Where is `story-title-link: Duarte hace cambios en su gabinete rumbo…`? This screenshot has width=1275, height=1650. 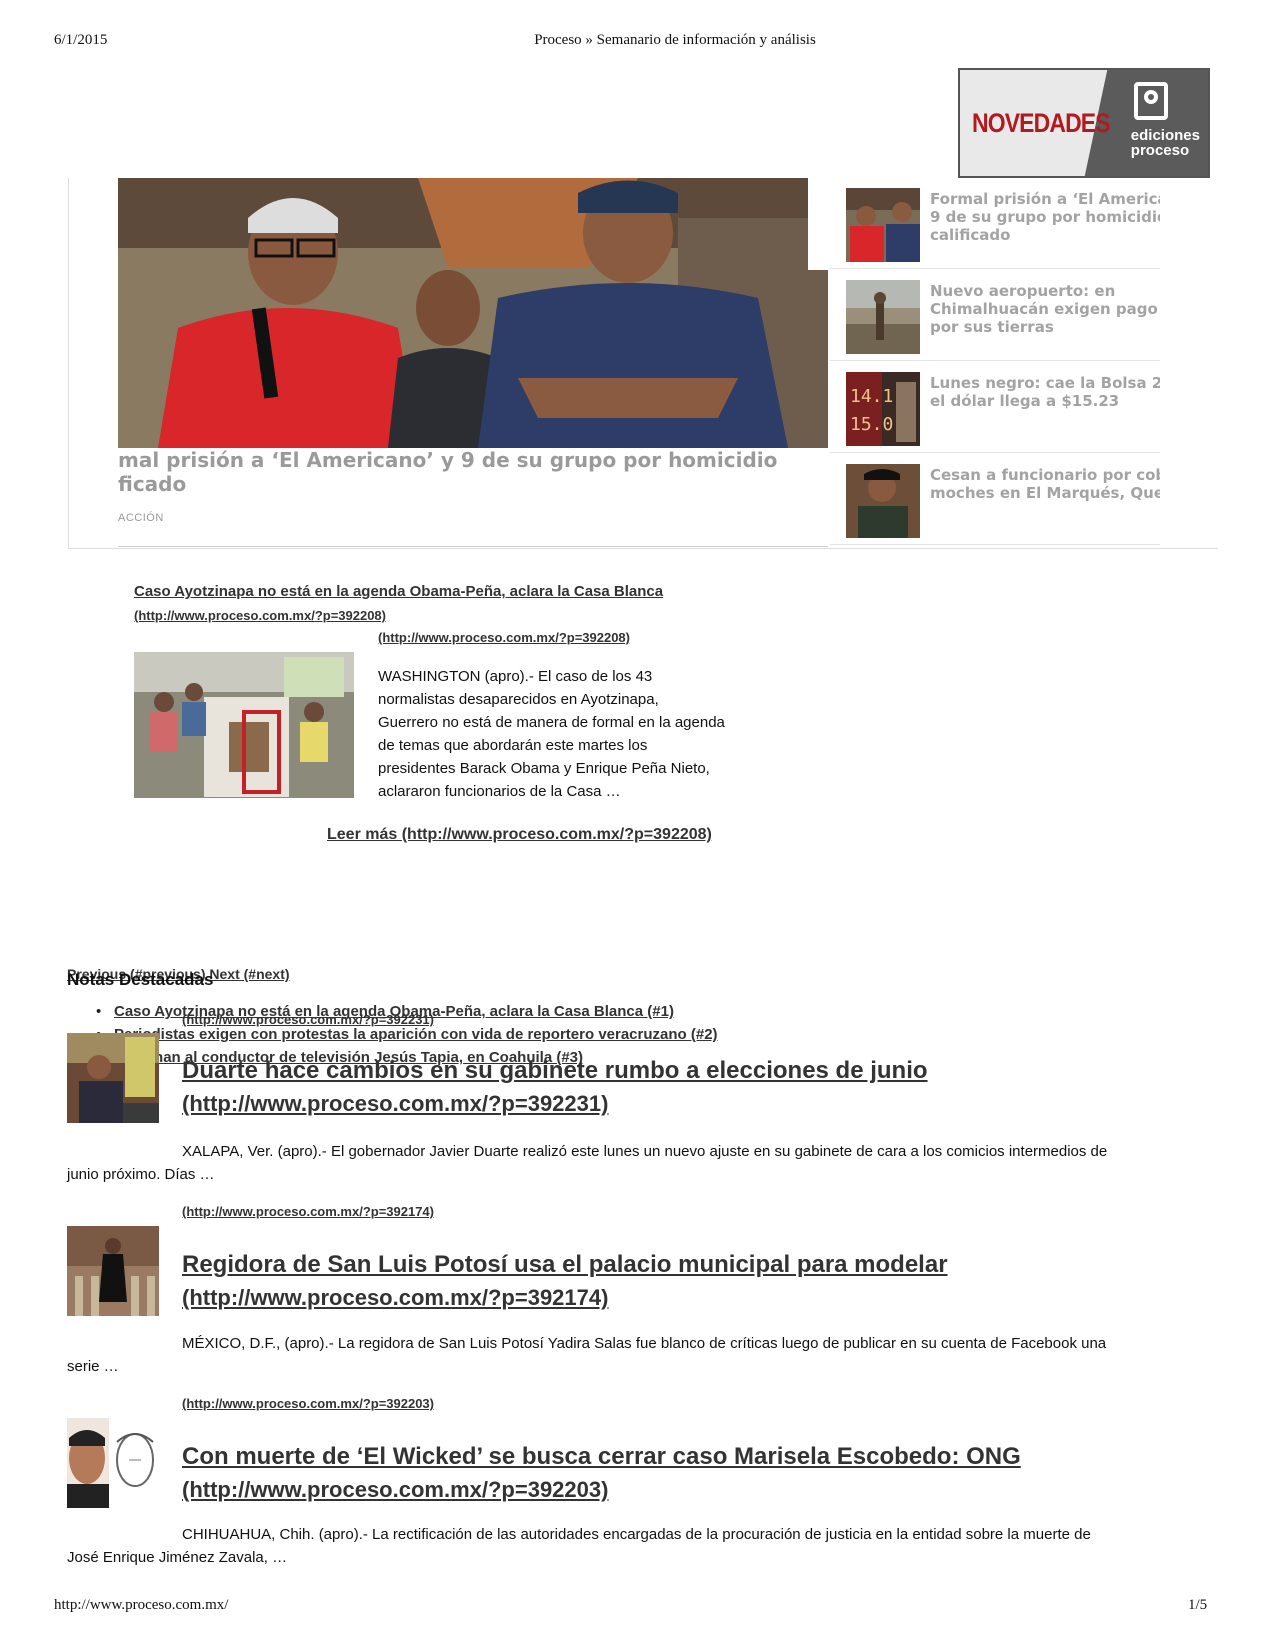 story-title-link: Duarte hace cambios en su gabinete rumbo… is located at coordinates (555, 1070).